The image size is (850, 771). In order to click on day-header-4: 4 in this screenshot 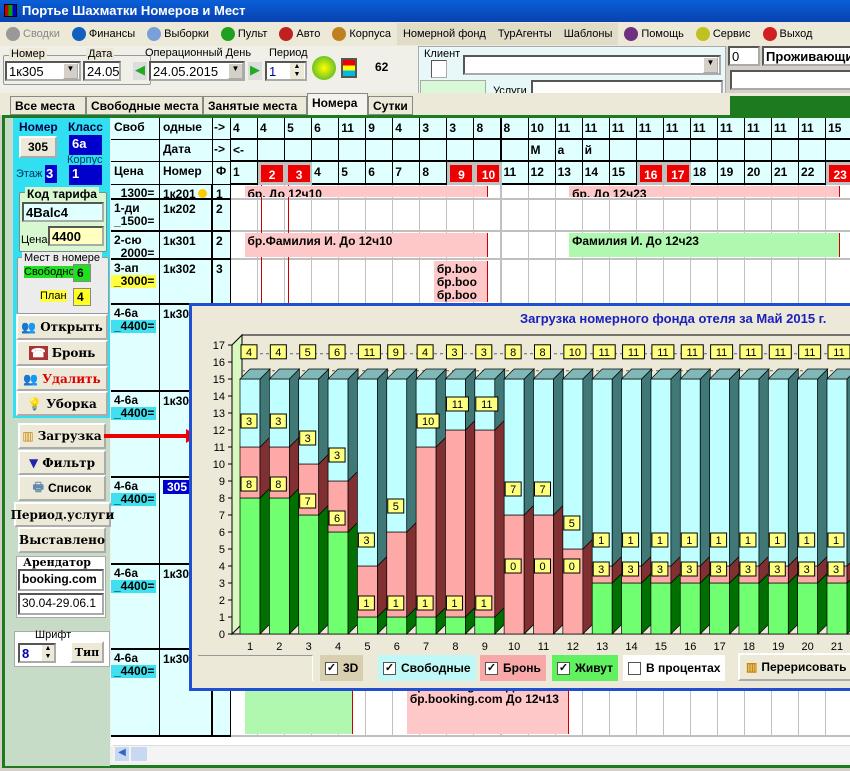, I will do `click(326, 173)`.